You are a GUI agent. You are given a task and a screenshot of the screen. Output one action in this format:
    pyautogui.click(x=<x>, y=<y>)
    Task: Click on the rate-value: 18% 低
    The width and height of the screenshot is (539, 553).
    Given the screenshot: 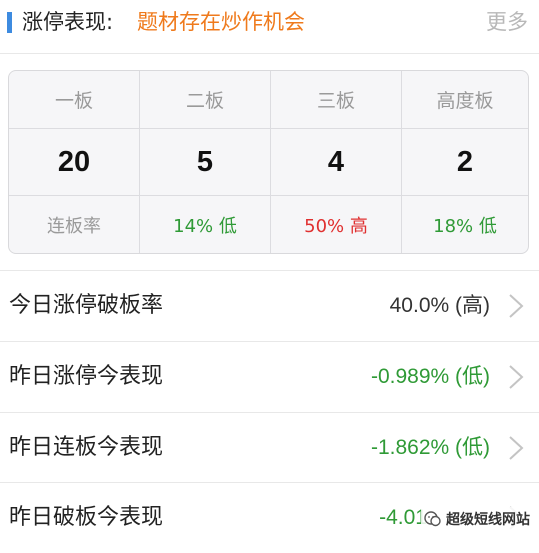 What is the action you would take?
    pyautogui.click(x=465, y=226)
    